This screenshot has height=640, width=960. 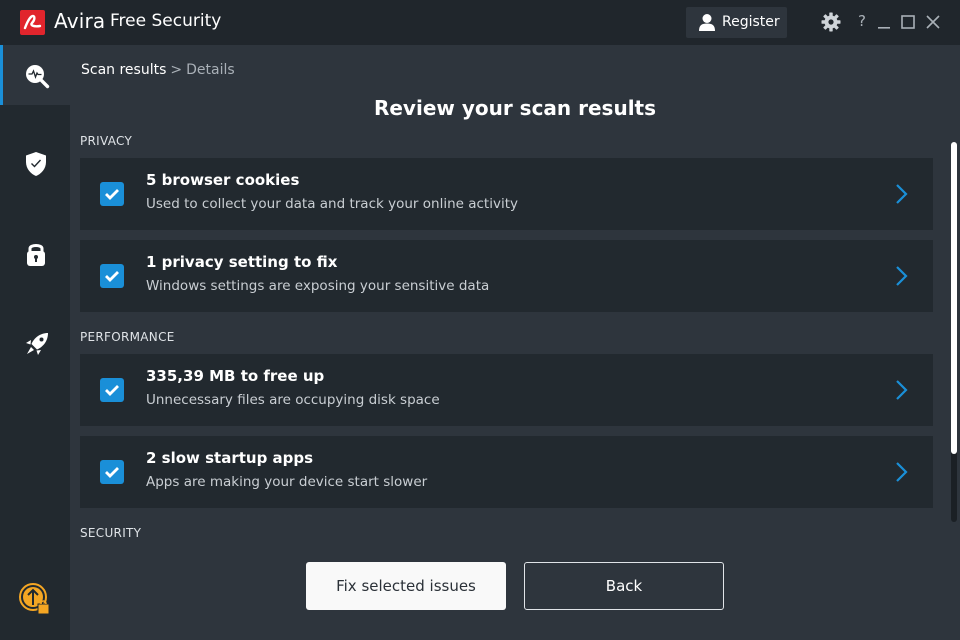 I want to click on app-product-name: Free Security, so click(x=166, y=21).